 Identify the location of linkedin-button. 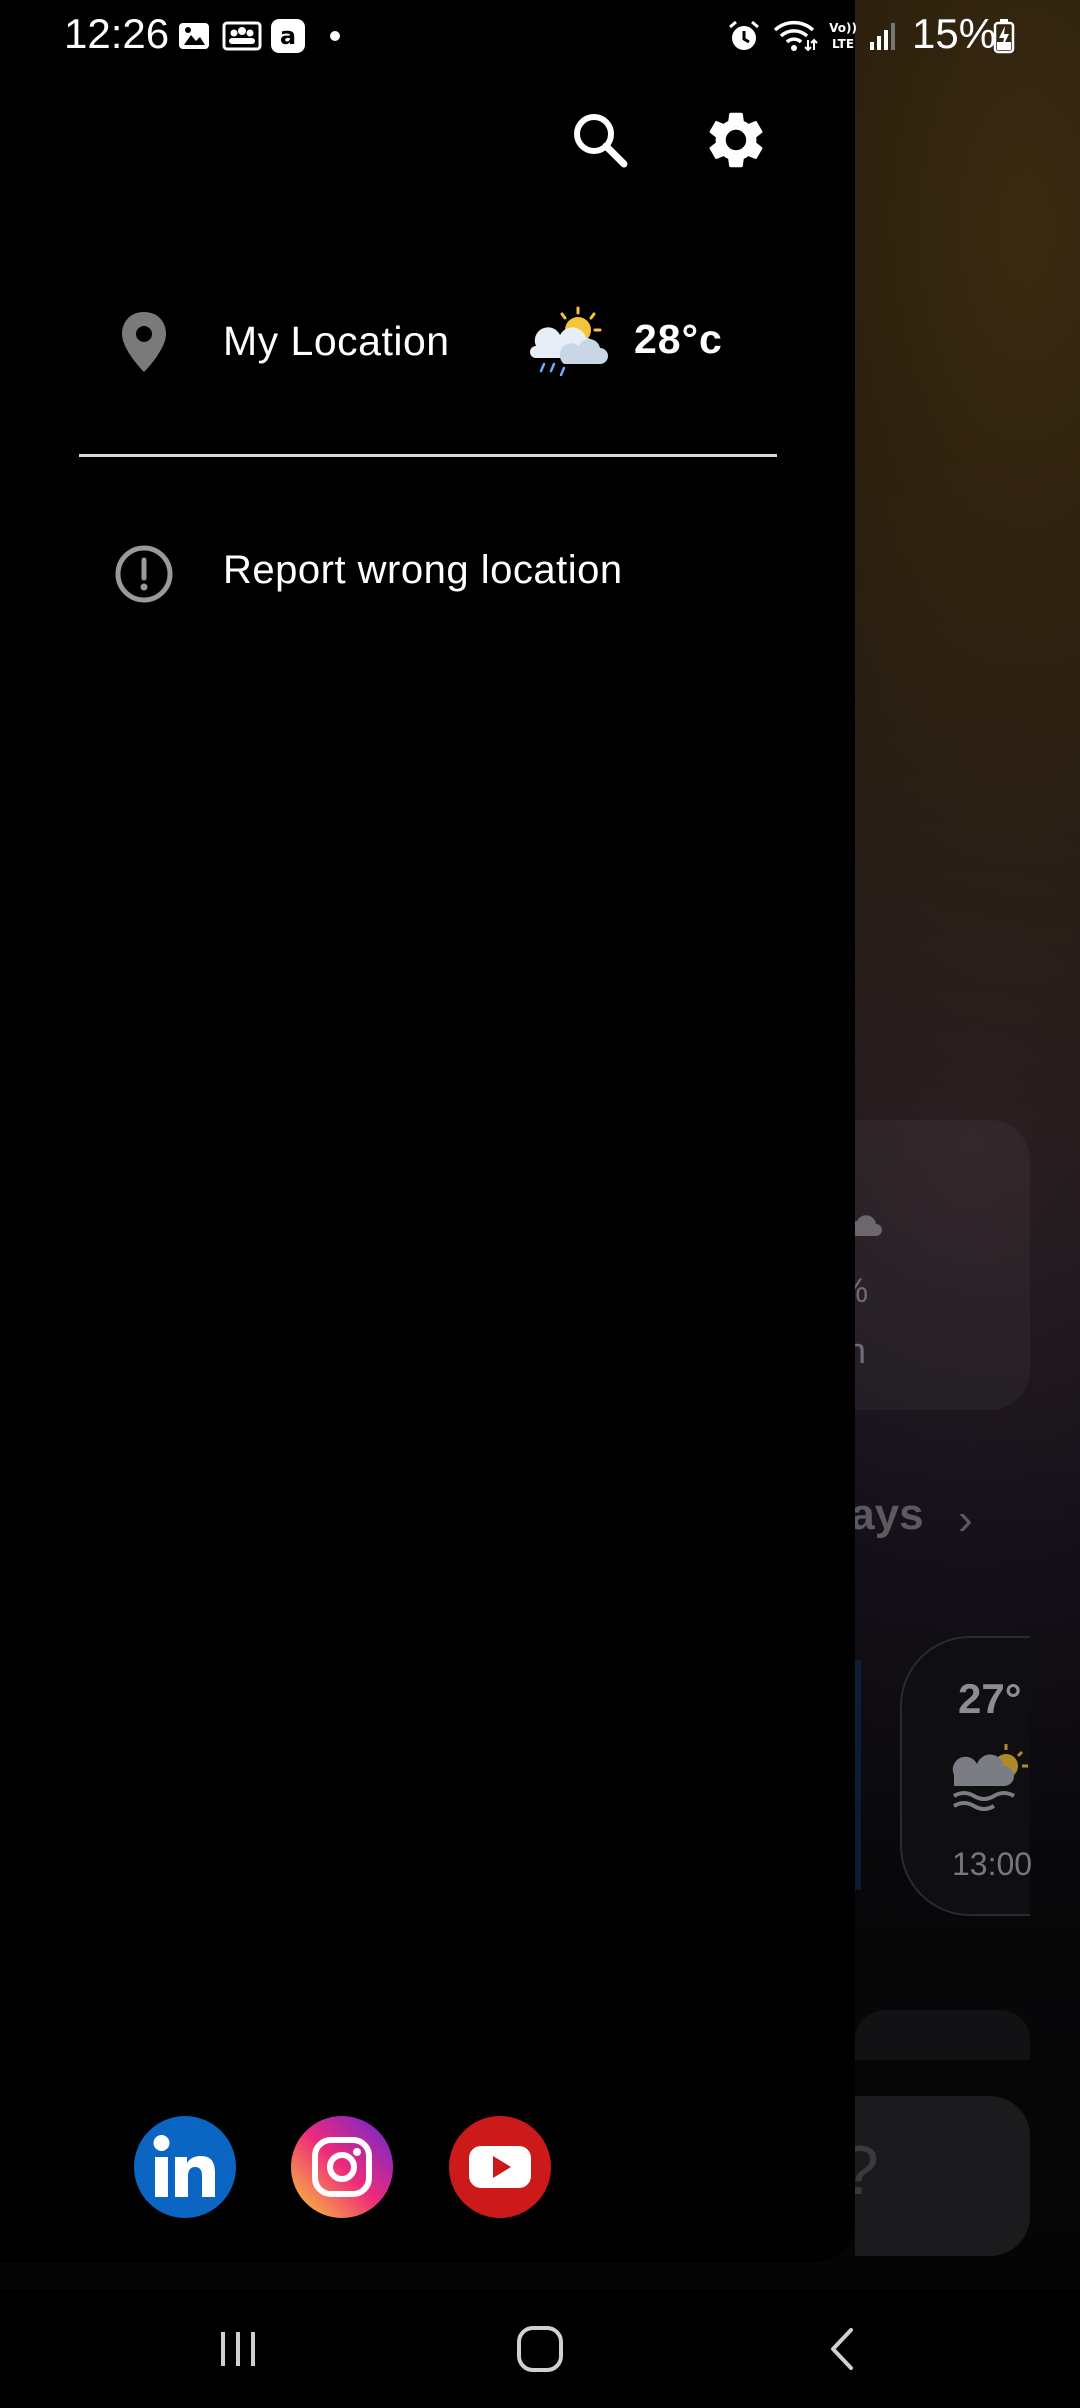
(185, 2167).